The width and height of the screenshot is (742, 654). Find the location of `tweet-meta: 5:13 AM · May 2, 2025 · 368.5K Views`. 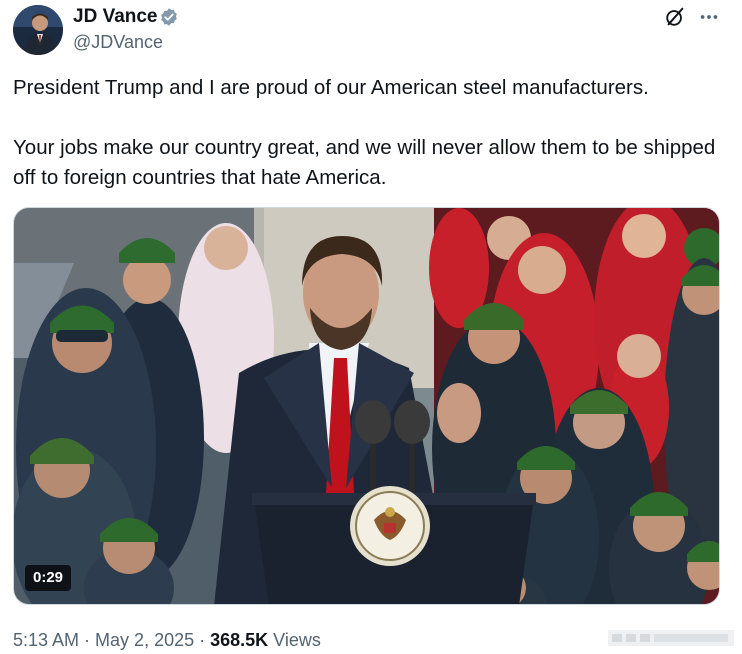

tweet-meta: 5:13 AM · May 2, 2025 · 368.5K Views is located at coordinates (167, 640).